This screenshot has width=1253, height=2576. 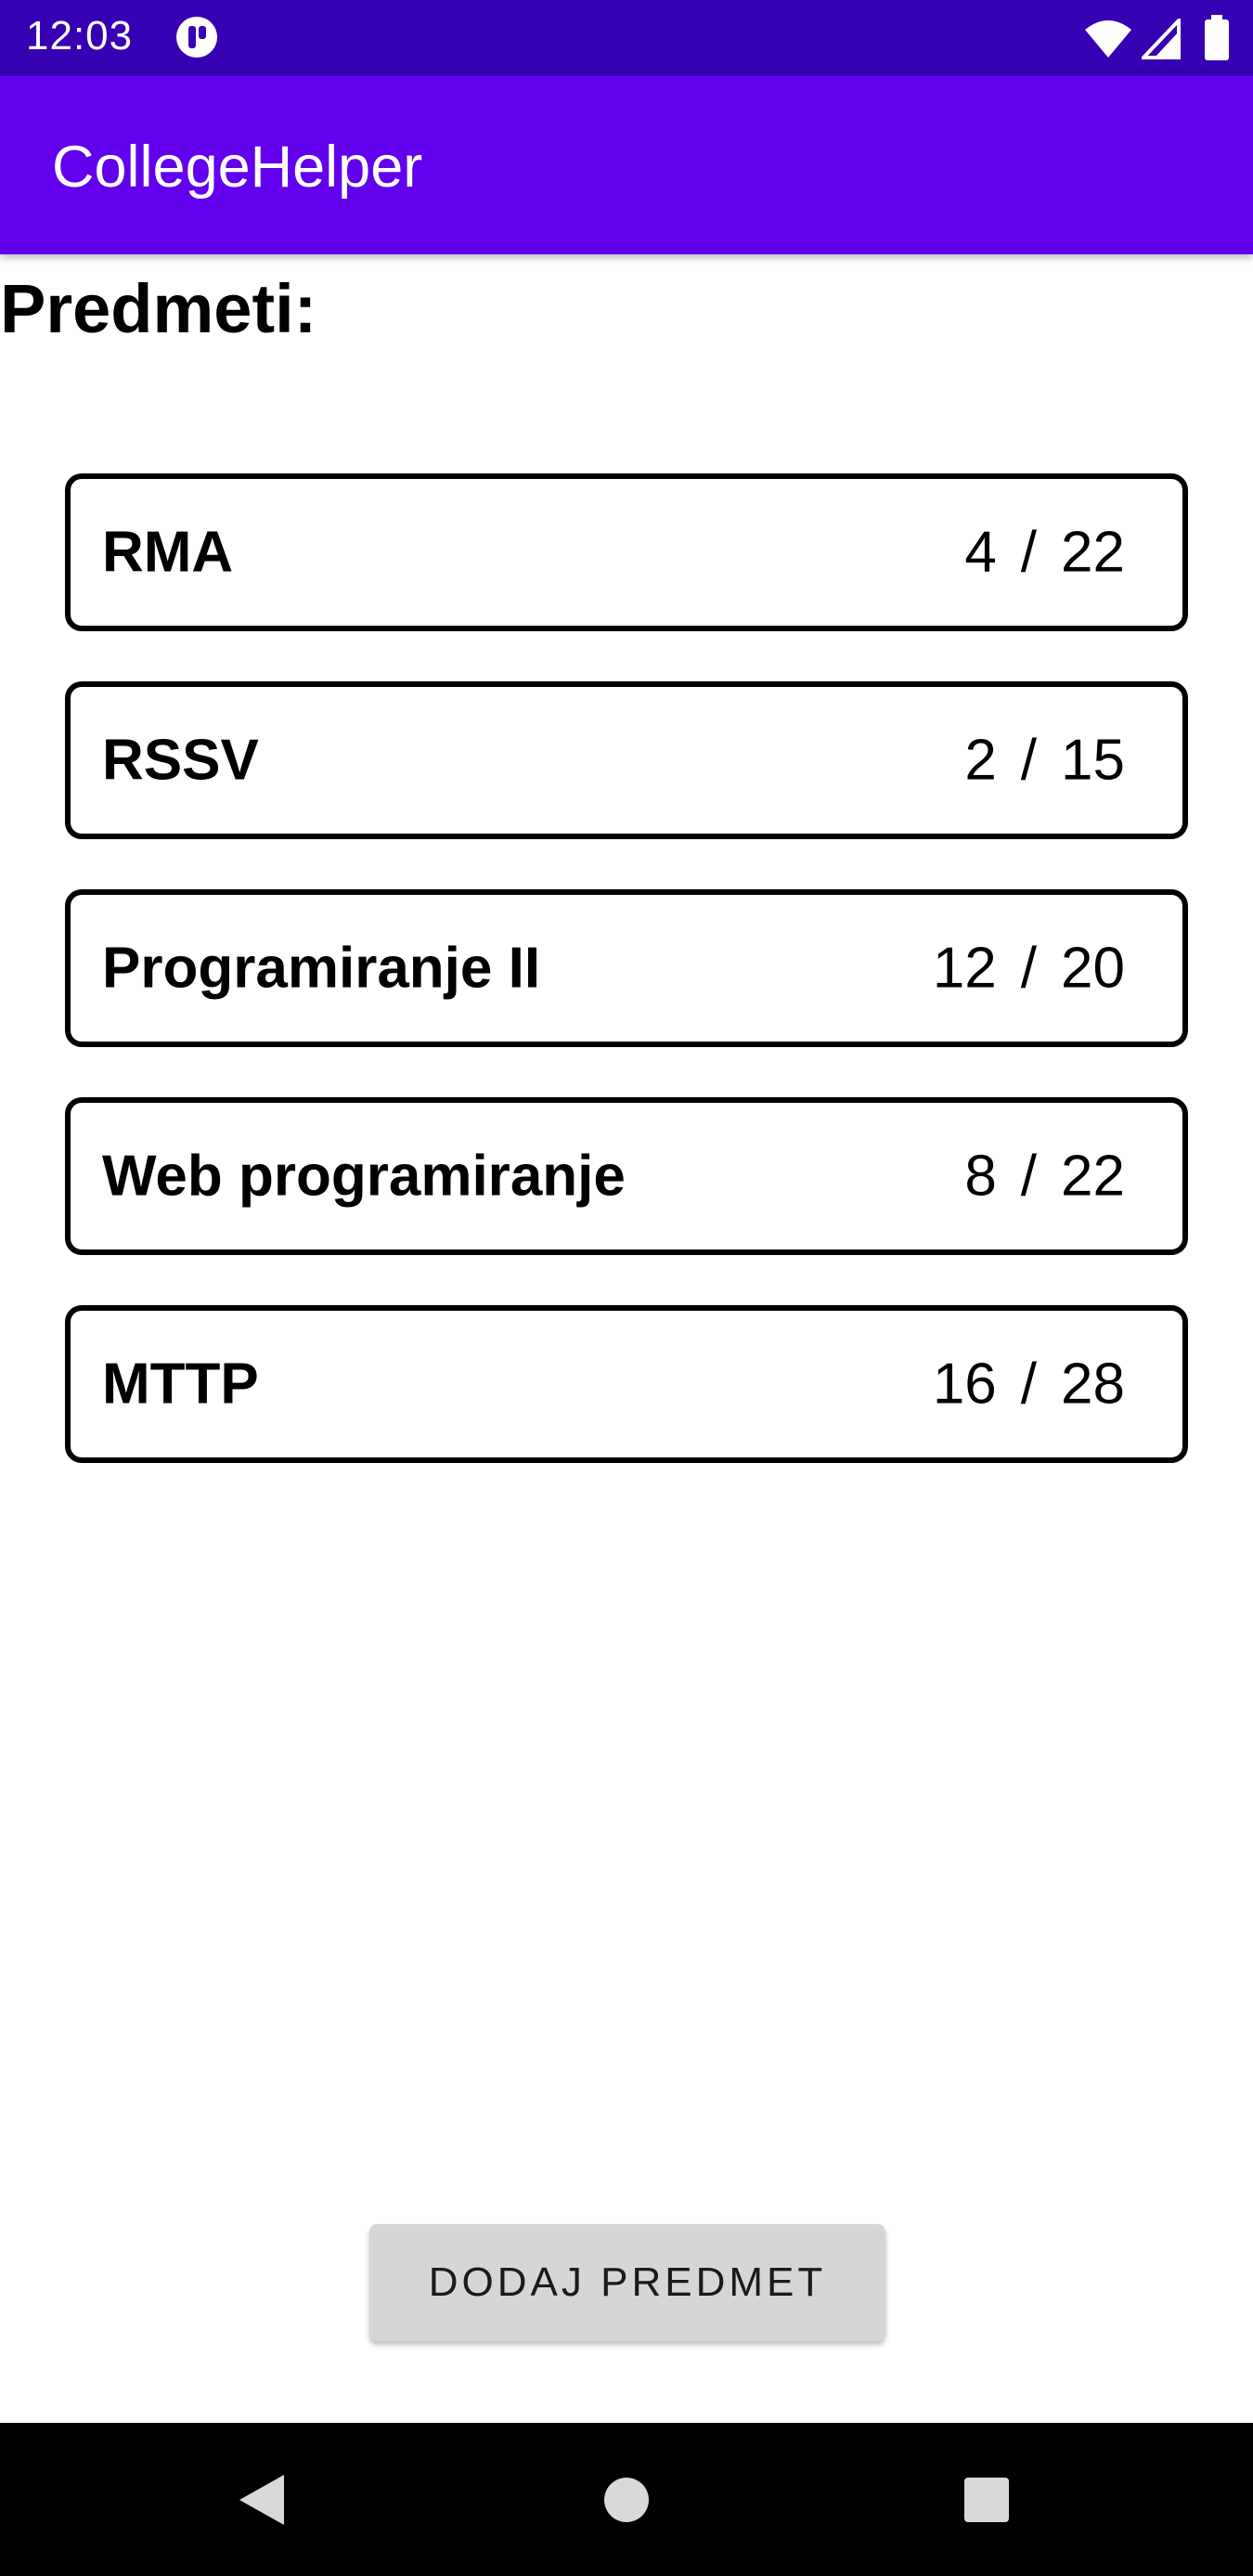 What do you see at coordinates (965, 968) in the screenshot?
I see `completed-count: 12` at bounding box center [965, 968].